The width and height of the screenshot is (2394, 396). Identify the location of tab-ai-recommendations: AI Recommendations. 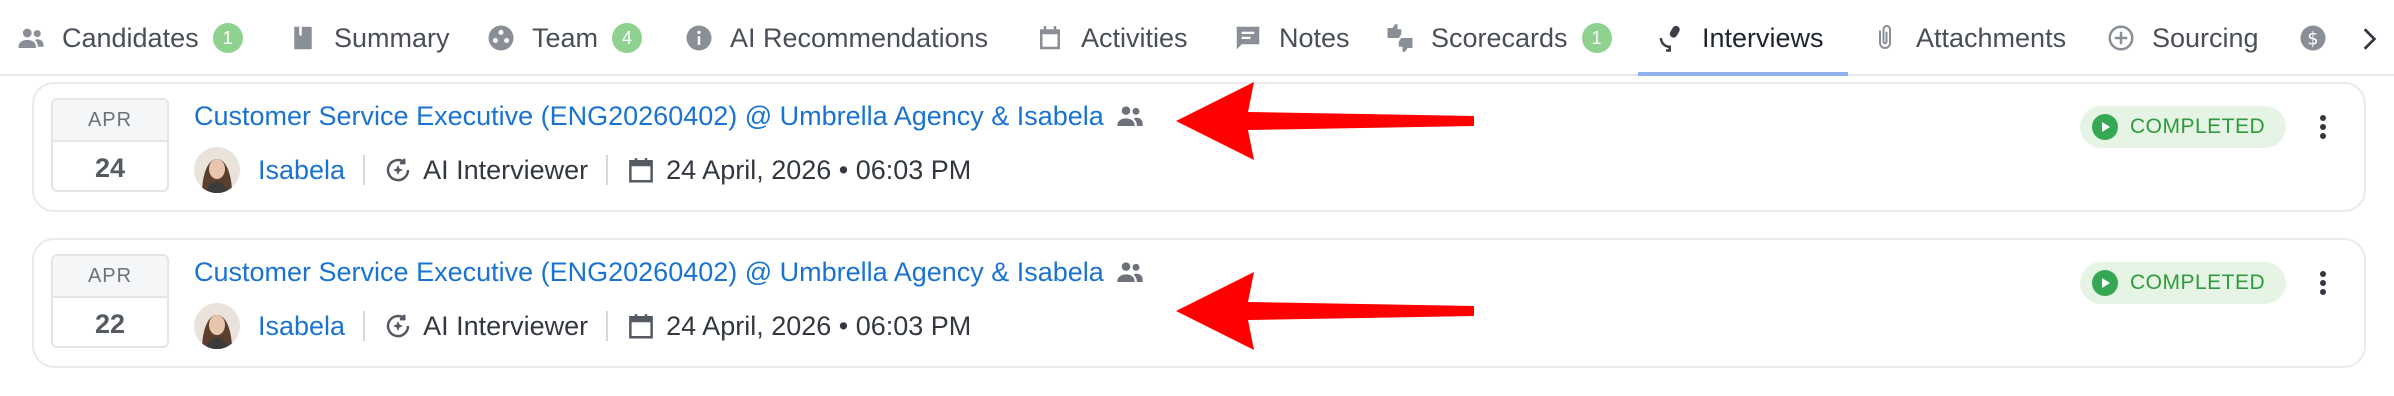
(835, 38).